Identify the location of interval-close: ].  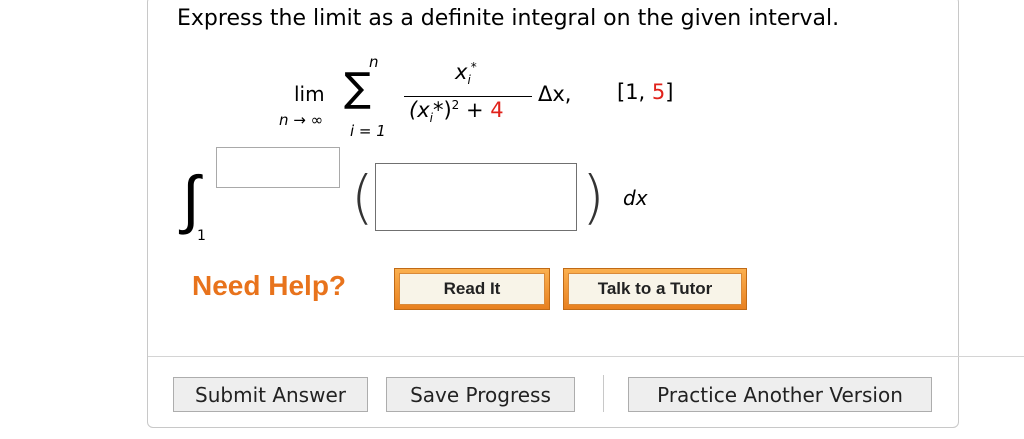
(669, 92).